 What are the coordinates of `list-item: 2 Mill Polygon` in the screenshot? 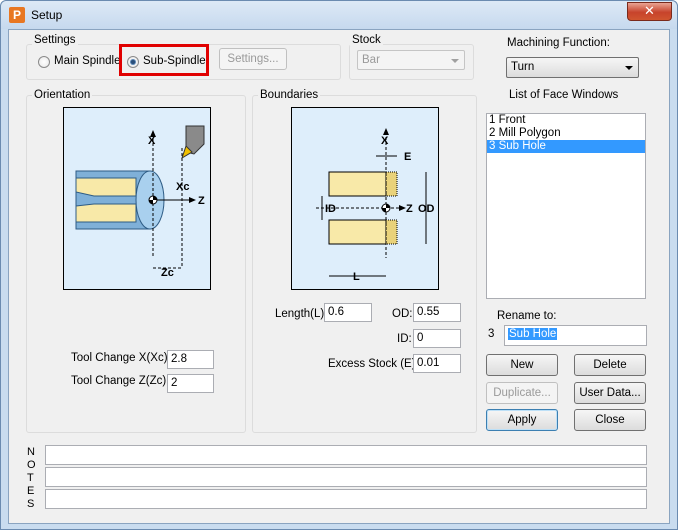 It's located at (566, 133).